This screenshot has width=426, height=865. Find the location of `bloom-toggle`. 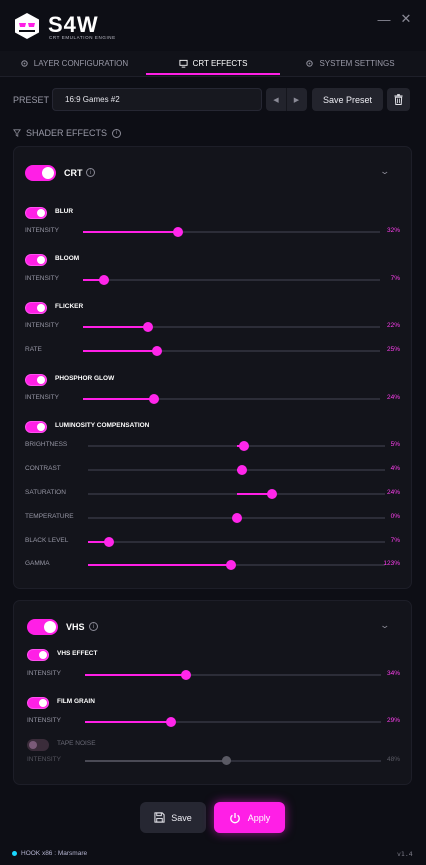

bloom-toggle is located at coordinates (36, 260).